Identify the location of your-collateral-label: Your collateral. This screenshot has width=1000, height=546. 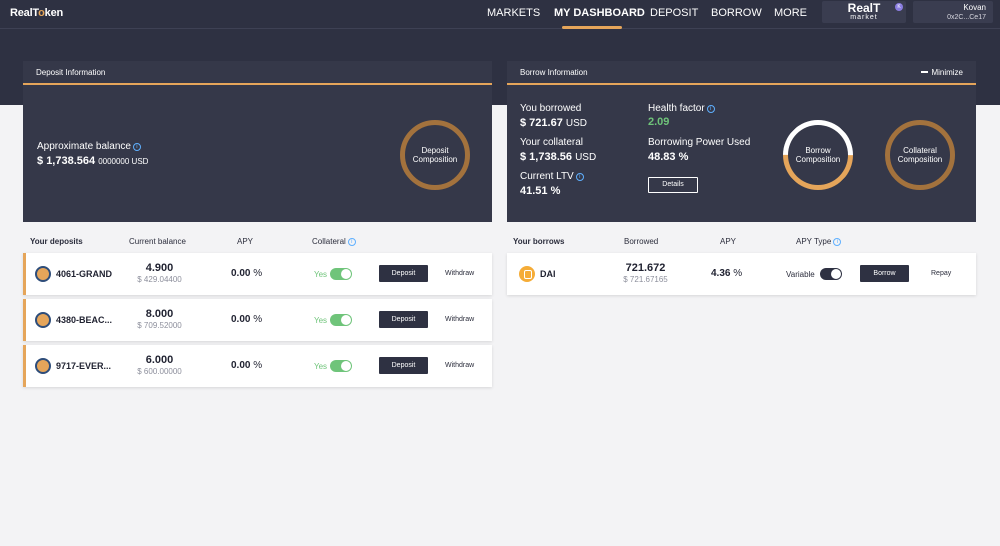
(552, 142).